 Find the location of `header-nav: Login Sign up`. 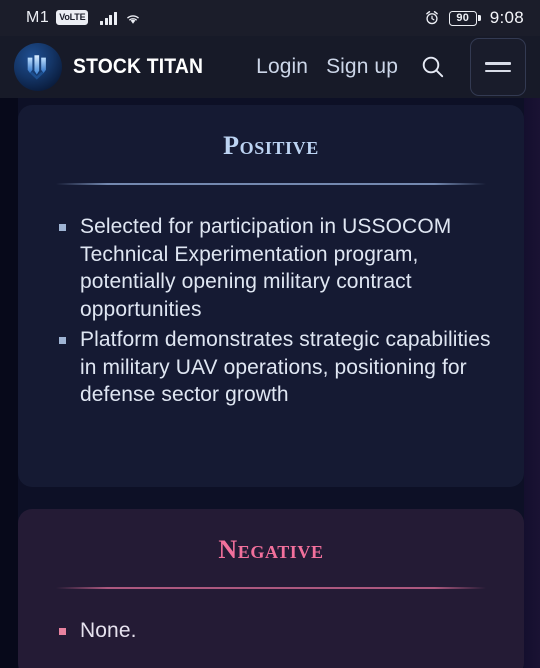

header-nav: Login Sign up is located at coordinates (391, 67).